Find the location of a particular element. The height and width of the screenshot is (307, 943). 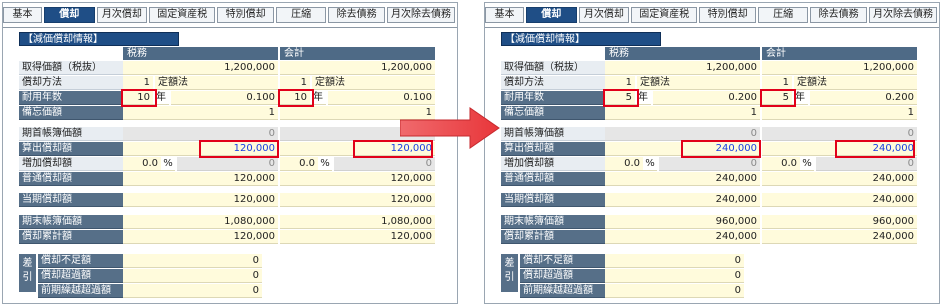

row-accumulated-depreciation: 償却累計額 240,000 240,000 is located at coordinates (709, 237).